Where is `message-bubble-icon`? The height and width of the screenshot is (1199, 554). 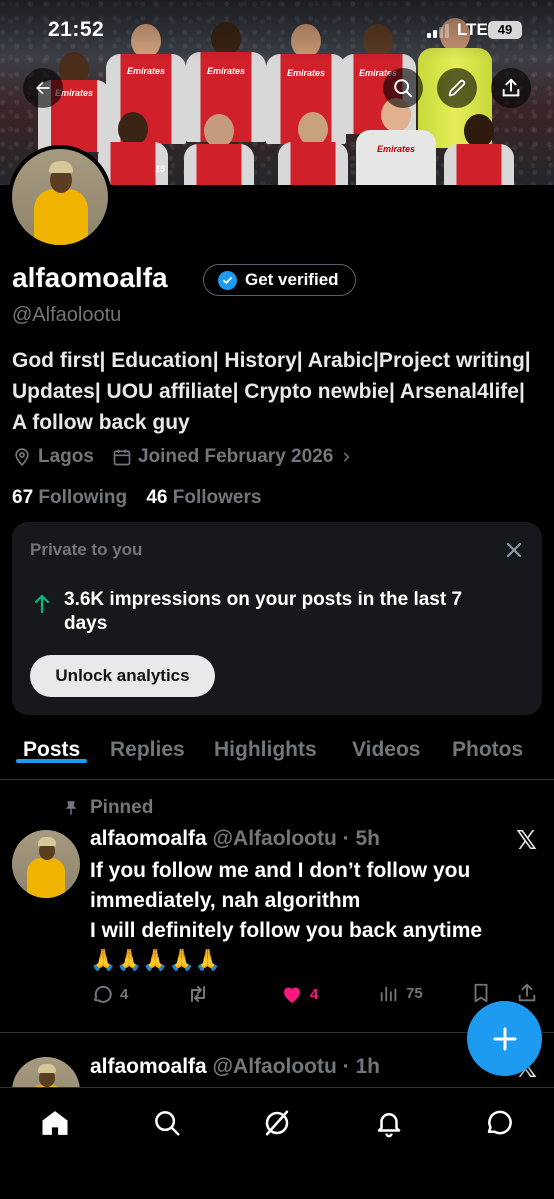 message-bubble-icon is located at coordinates (499, 1122).